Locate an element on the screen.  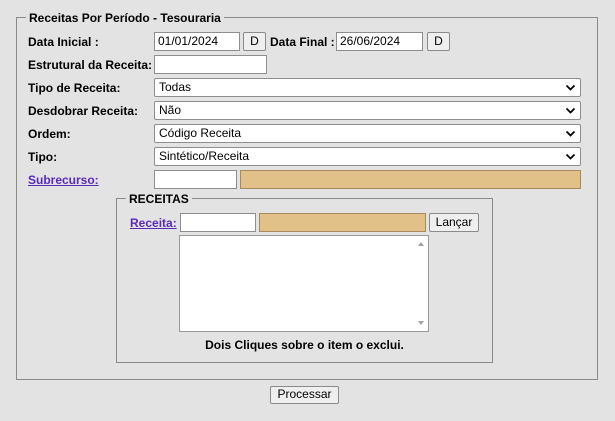
ordem-label: Ordem: is located at coordinates (49, 134).